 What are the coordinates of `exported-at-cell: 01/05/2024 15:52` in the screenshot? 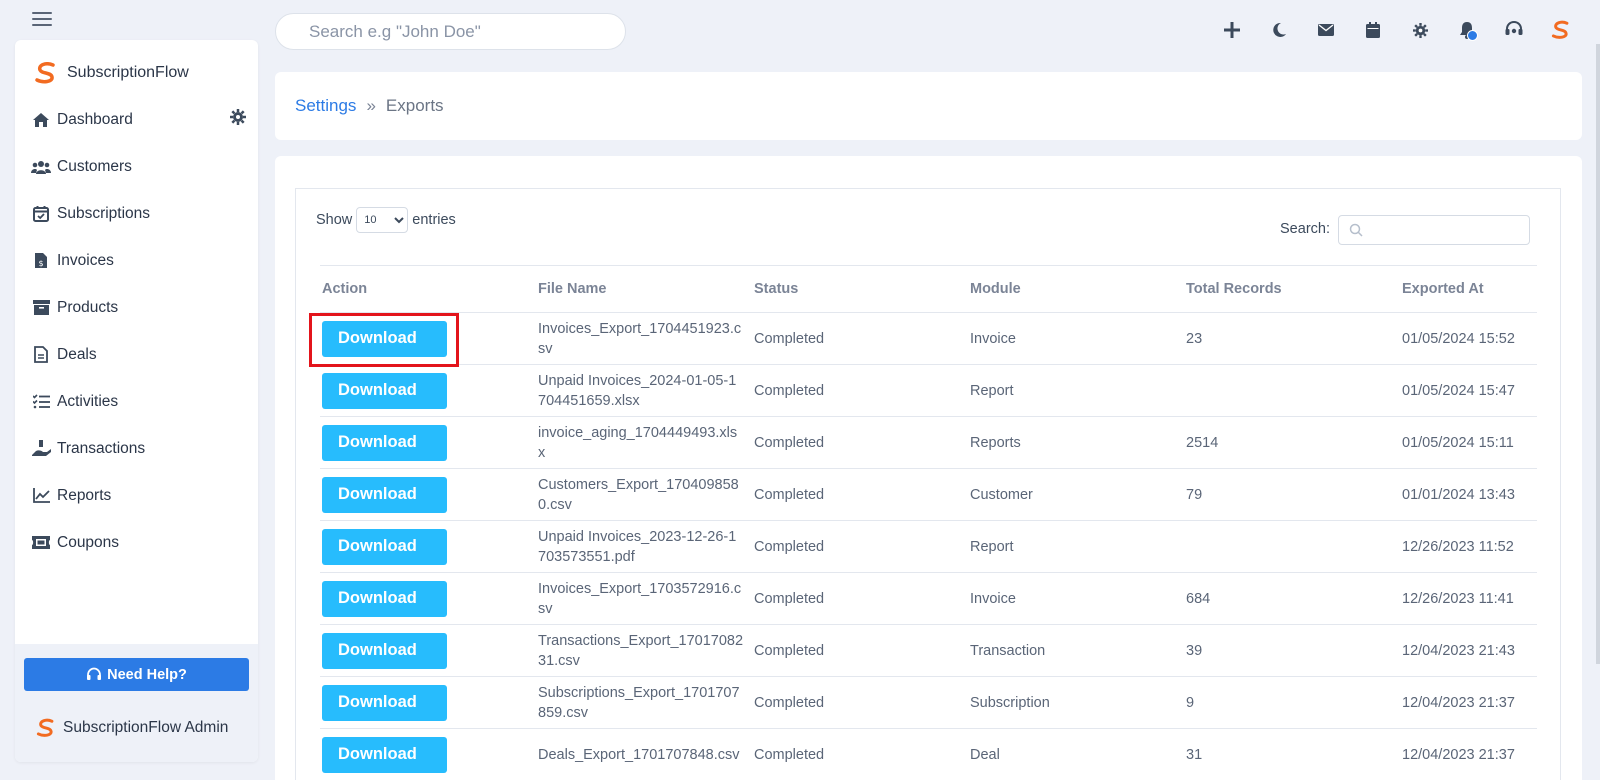 It's located at (1468, 338).